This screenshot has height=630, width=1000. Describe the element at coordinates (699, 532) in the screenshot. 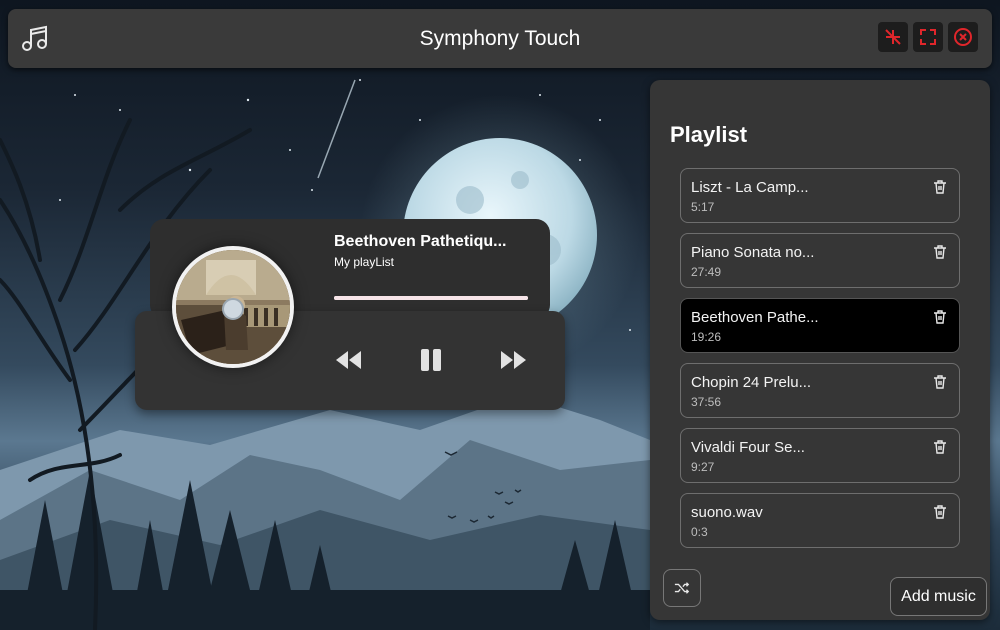

I see `track-duration: 0:3` at that location.